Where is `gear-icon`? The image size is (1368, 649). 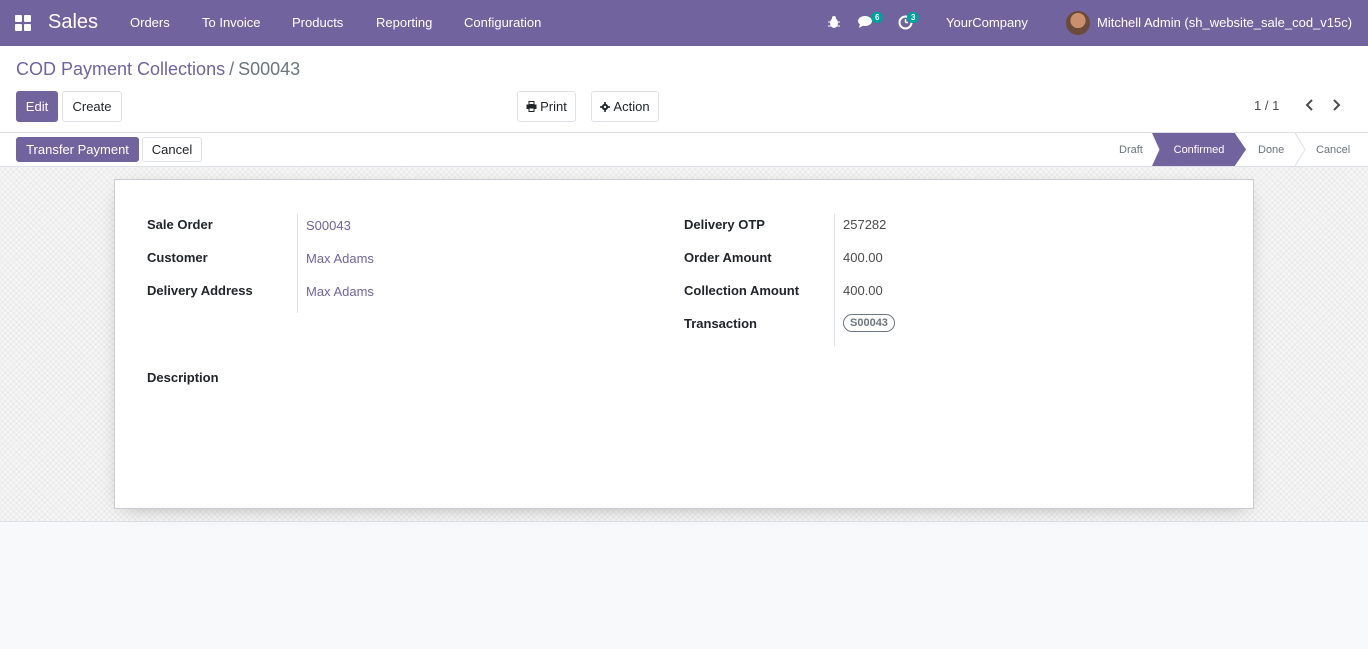 gear-icon is located at coordinates (605, 106).